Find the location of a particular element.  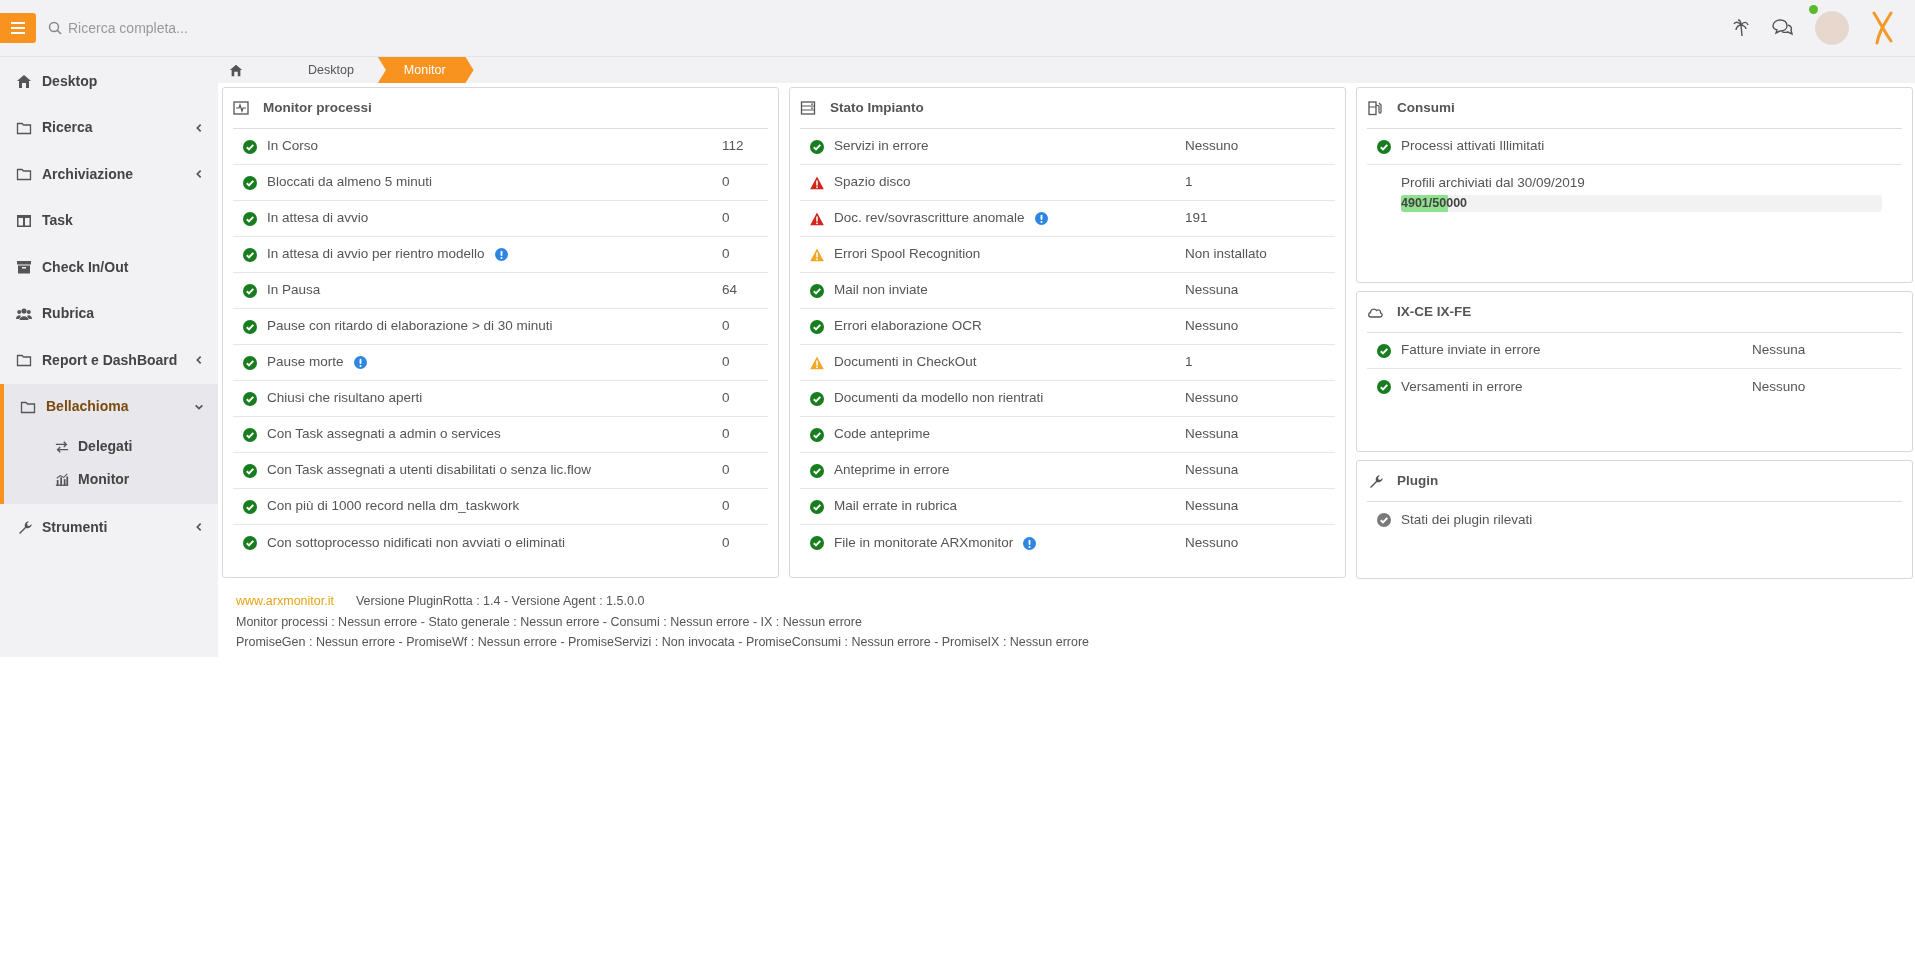

menu-button is located at coordinates (18, 28).